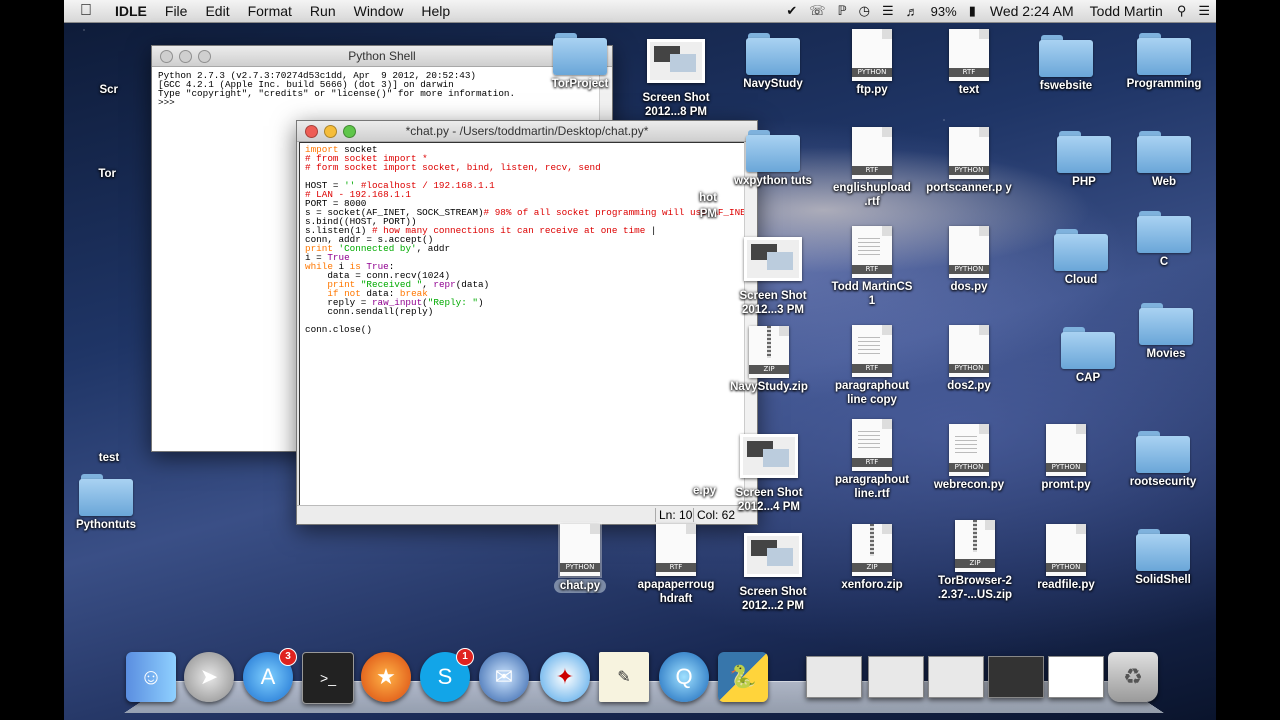  Describe the element at coordinates (1163, 460) in the screenshot. I see `desktop-icon-rootsecurity: rootsecurity` at that location.